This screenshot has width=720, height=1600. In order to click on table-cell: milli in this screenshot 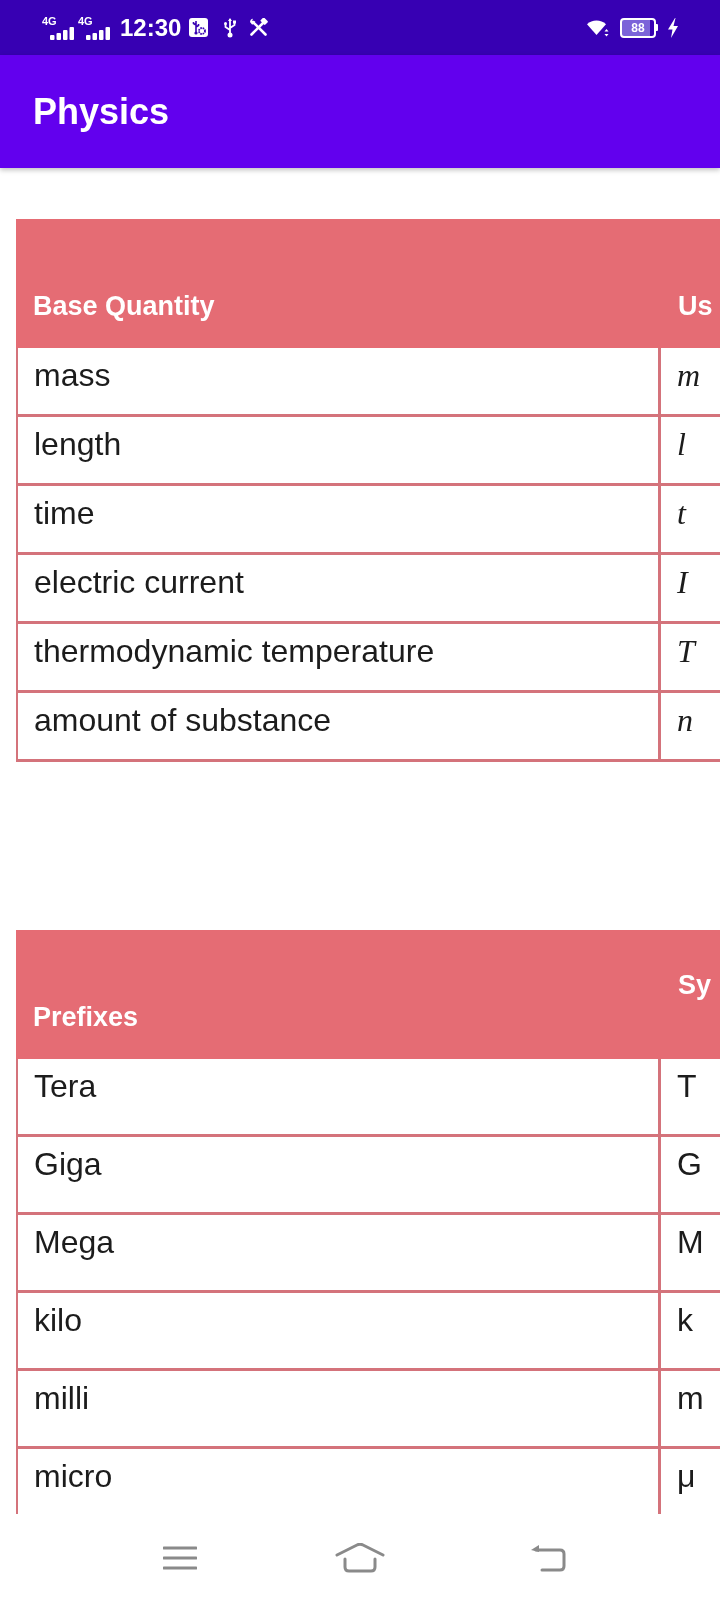, I will do `click(338, 1410)`.